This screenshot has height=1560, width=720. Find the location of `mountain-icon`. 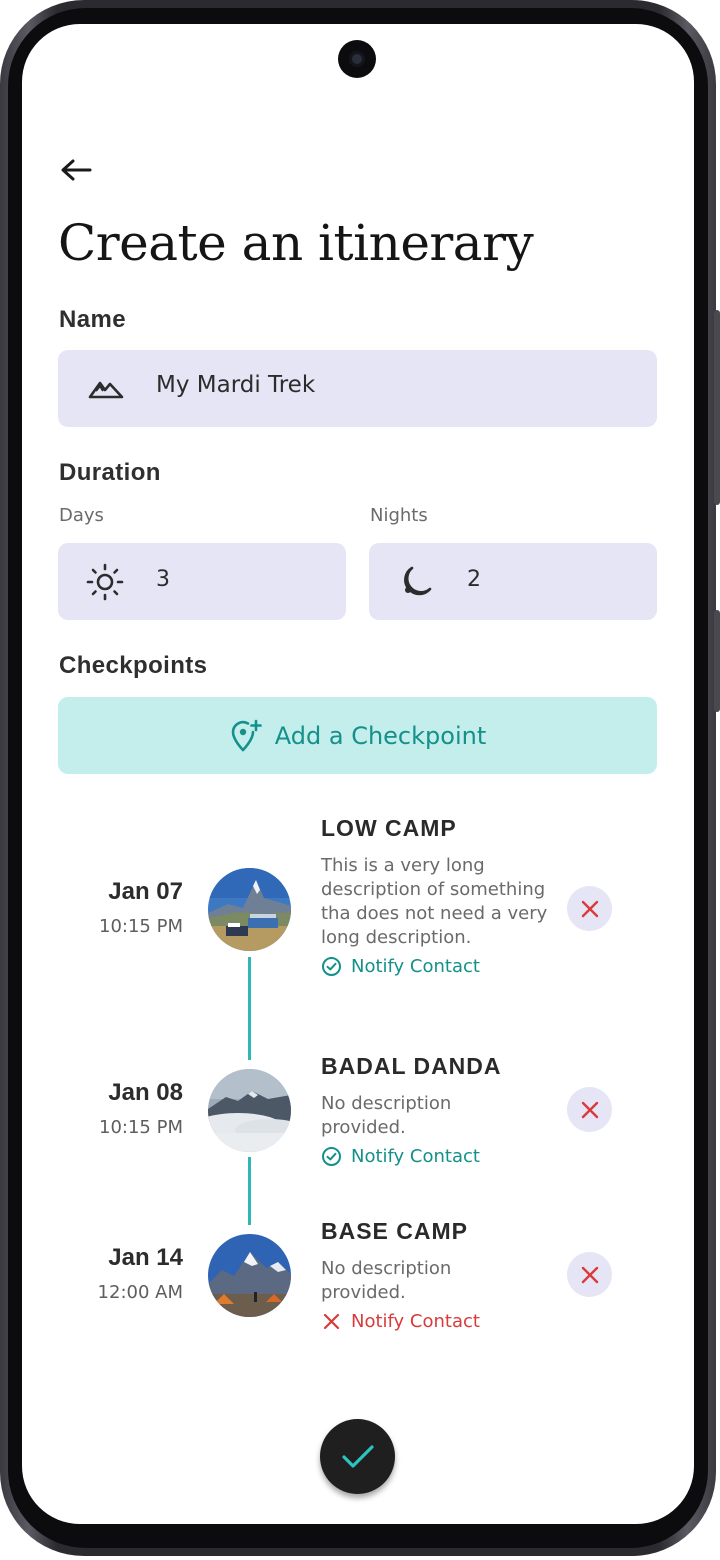

mountain-icon is located at coordinates (106, 387).